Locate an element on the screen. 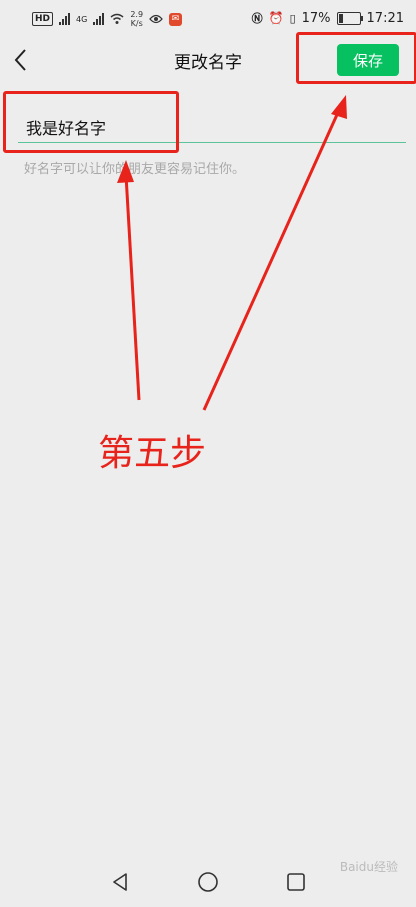 The width and height of the screenshot is (416, 907). nav-back-icon is located at coordinates (120, 882).